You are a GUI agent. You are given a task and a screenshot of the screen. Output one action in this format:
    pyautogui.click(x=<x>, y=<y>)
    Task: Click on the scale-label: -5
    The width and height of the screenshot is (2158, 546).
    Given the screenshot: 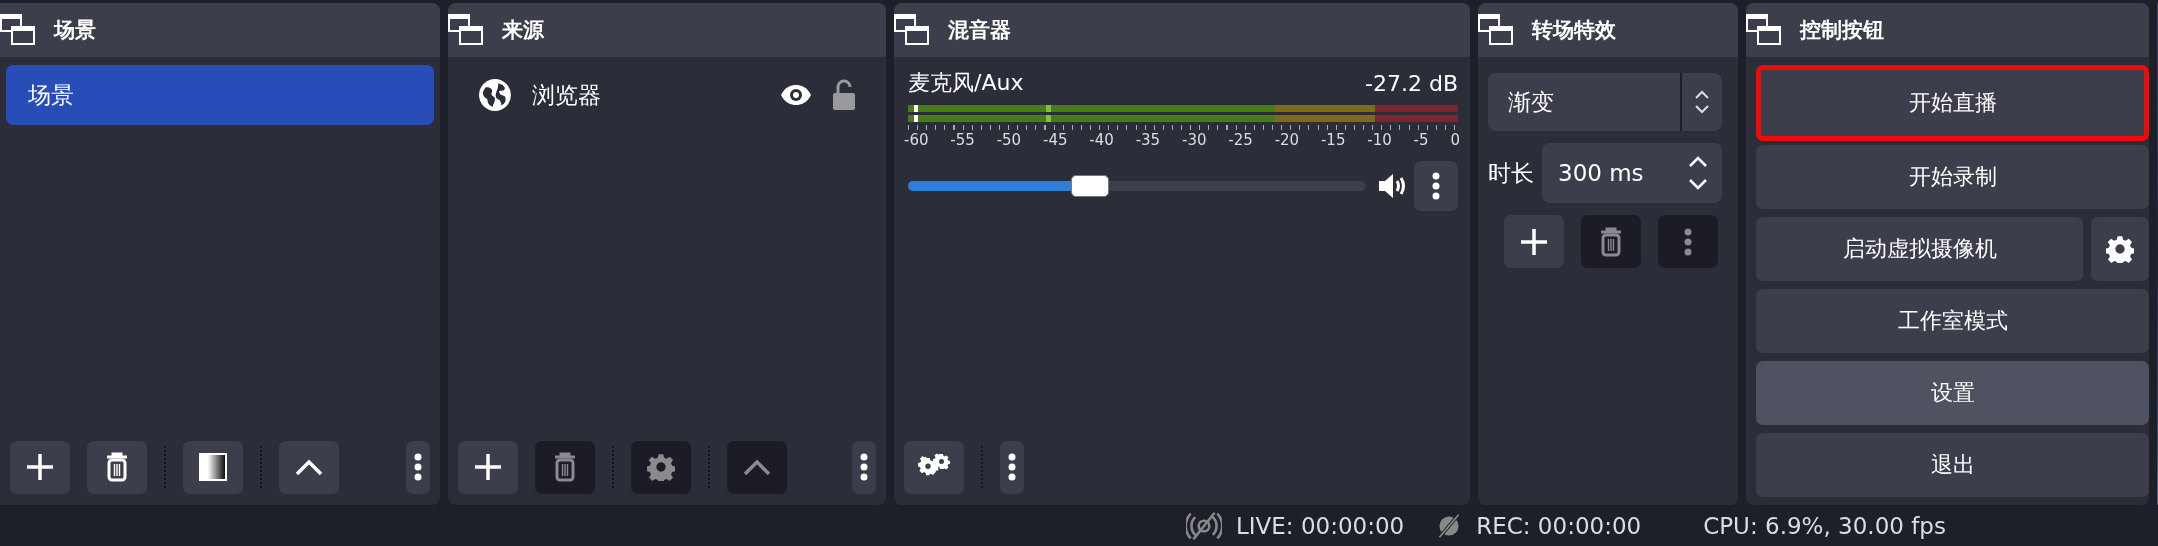 What is the action you would take?
    pyautogui.click(x=1421, y=140)
    